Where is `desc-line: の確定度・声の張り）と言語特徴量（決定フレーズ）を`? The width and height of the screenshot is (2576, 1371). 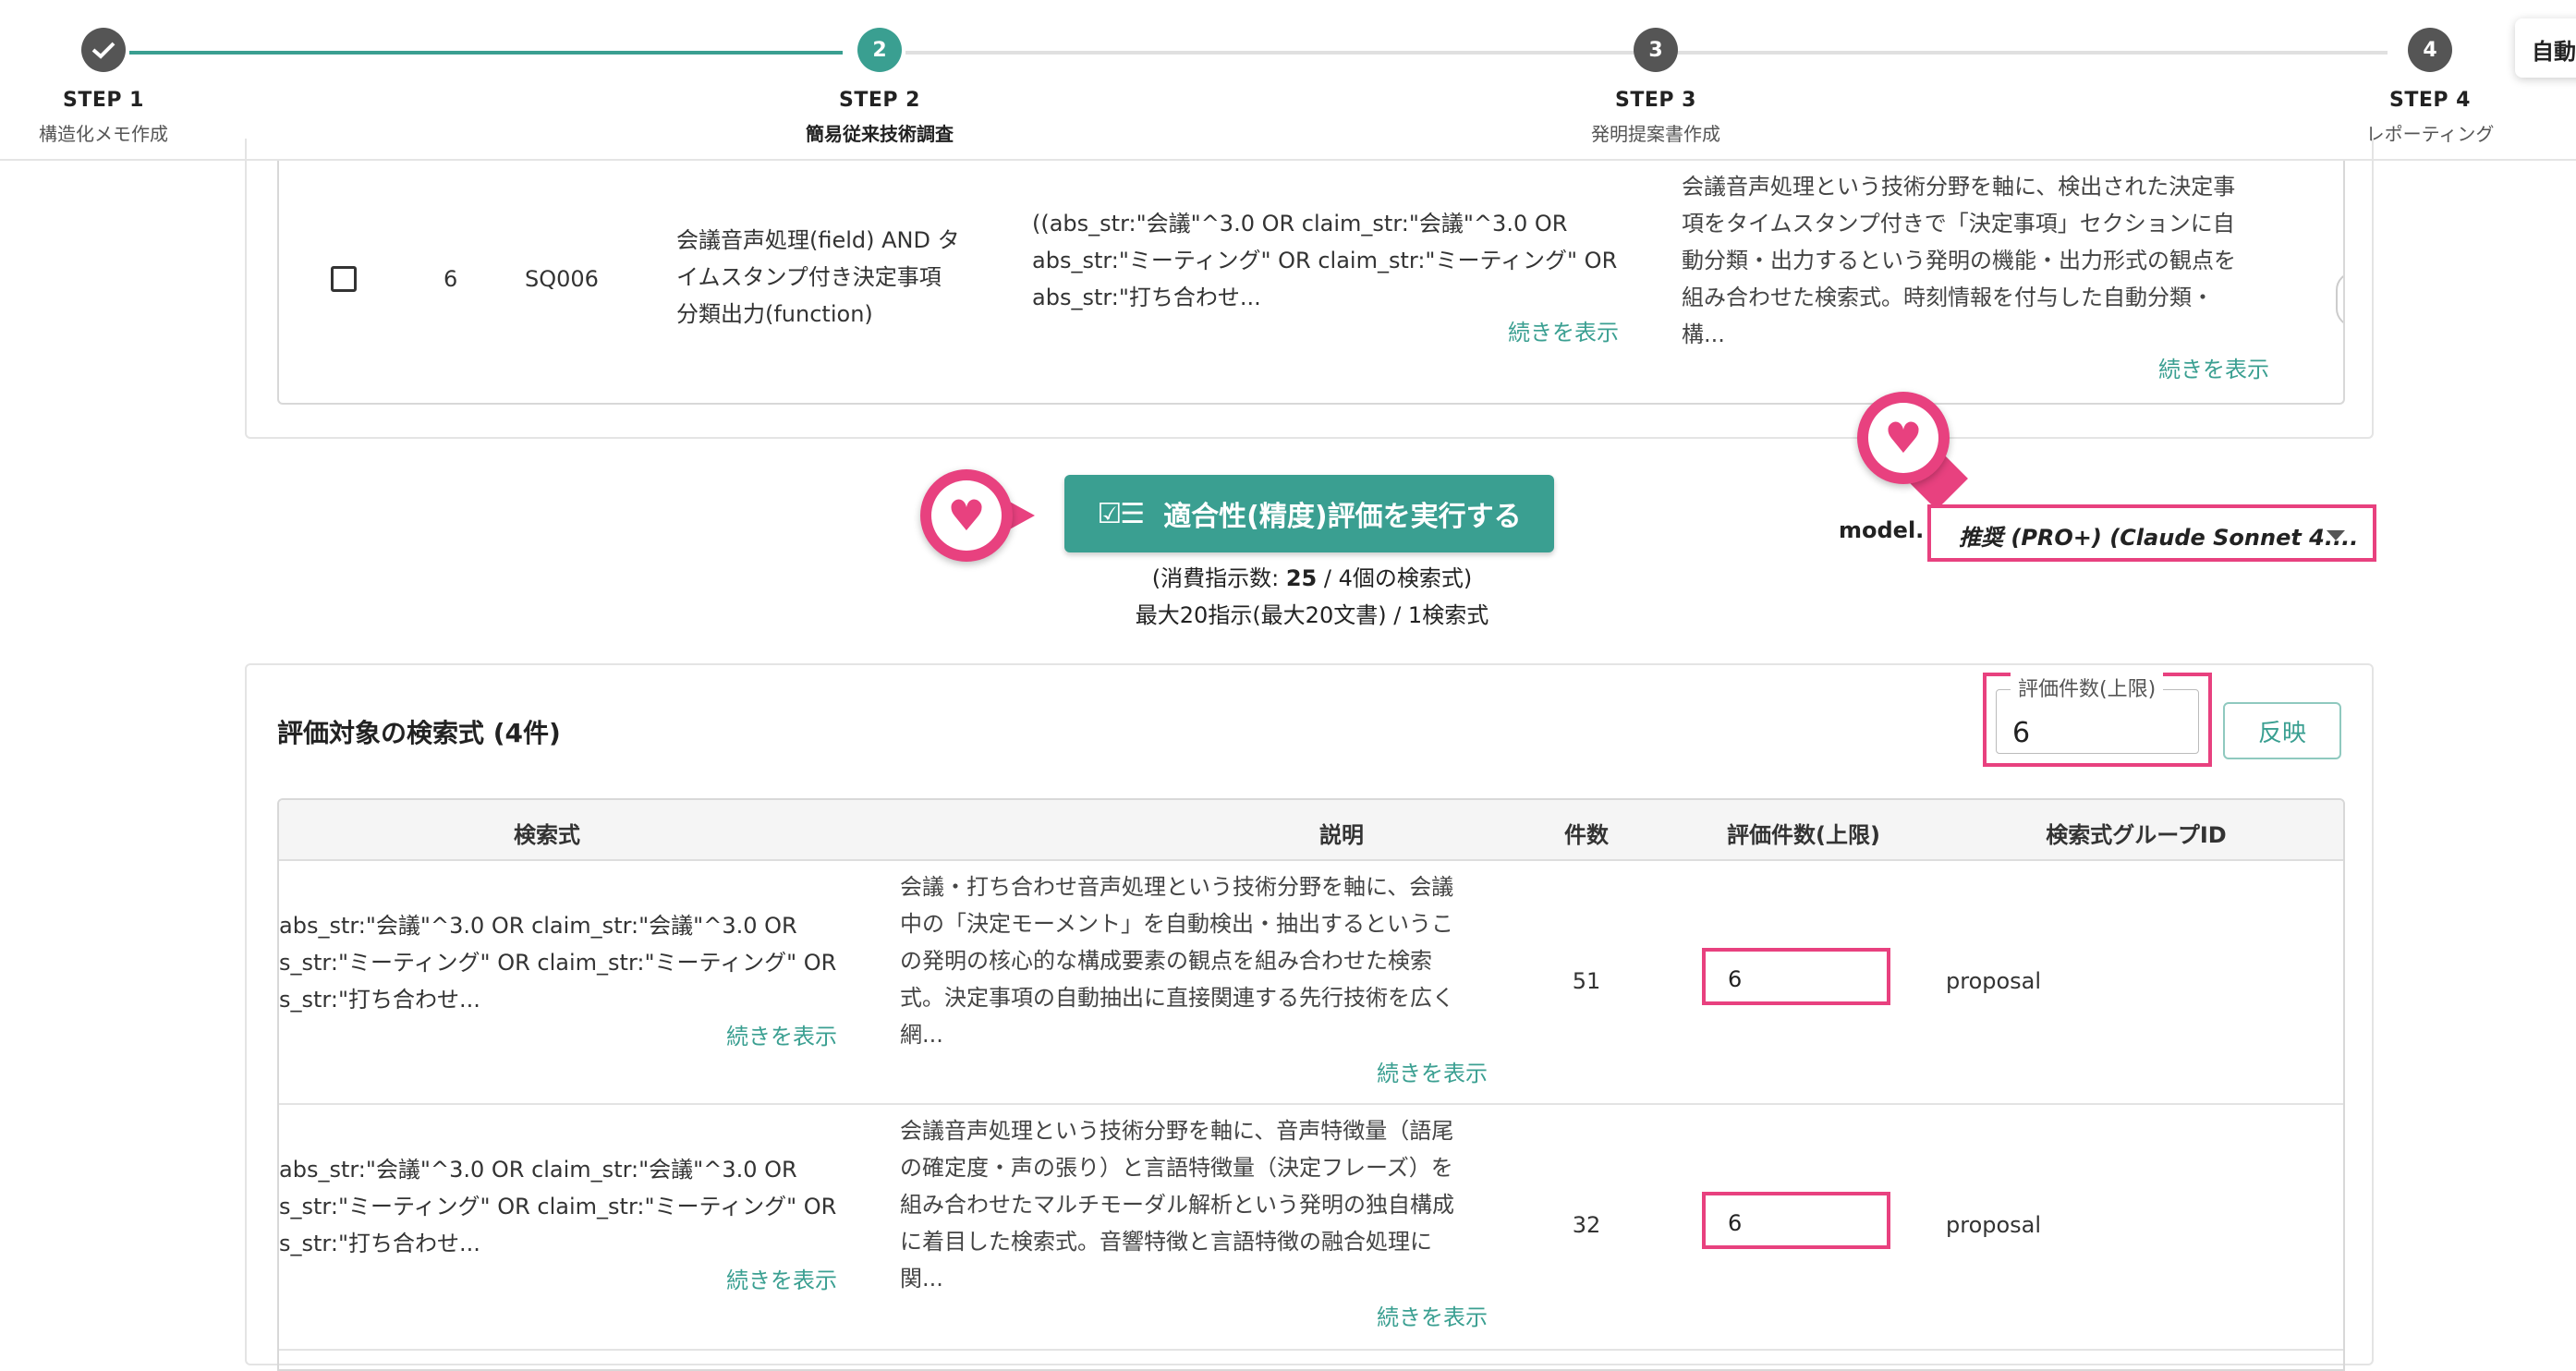 desc-line: の確定度・声の張り）と言語特徴量（決定フレーズ）を is located at coordinates (1176, 1168).